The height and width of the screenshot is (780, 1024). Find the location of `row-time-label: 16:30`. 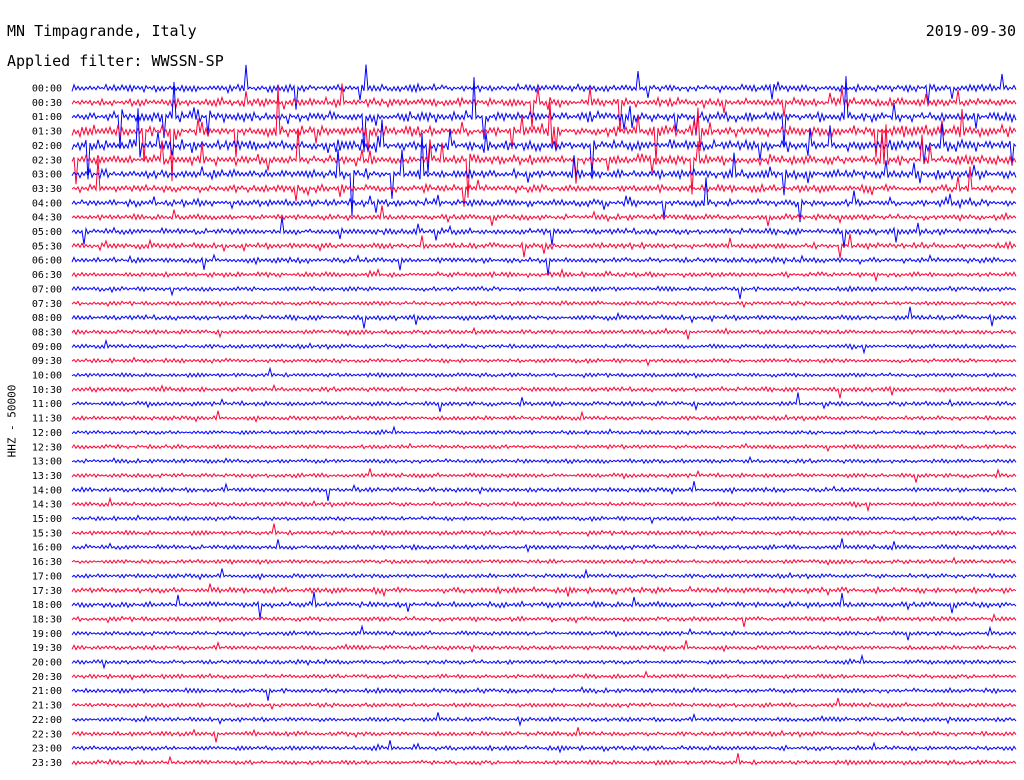

row-time-label: 16:30 is located at coordinates (47, 562).